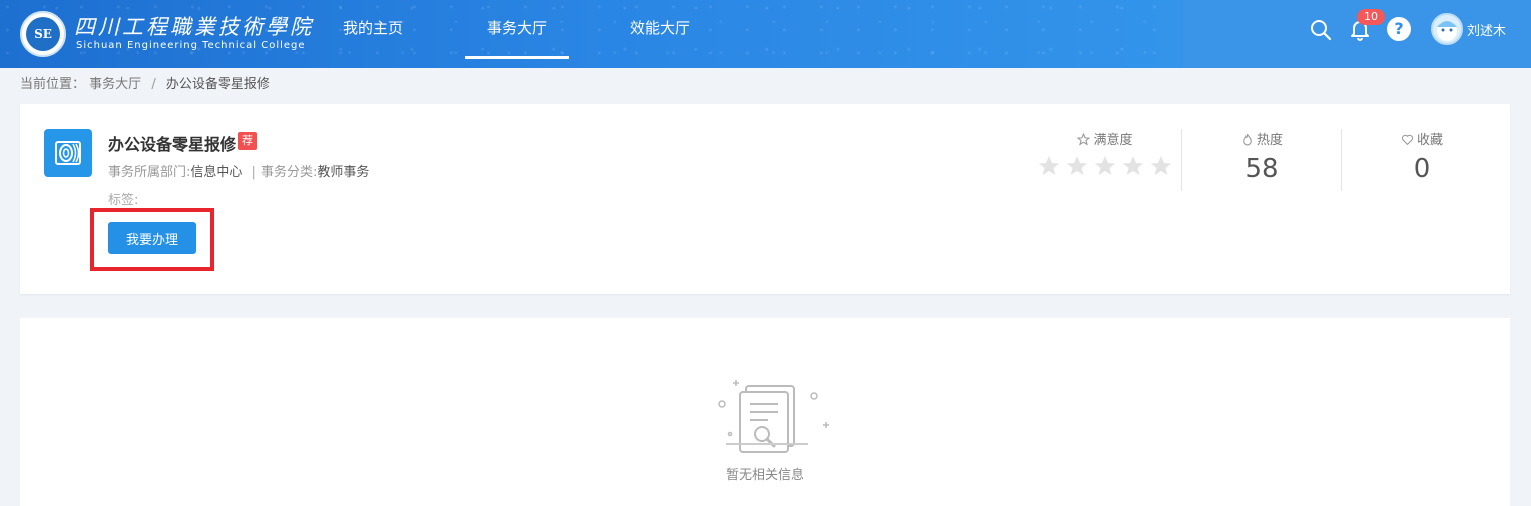 The width and height of the screenshot is (1531, 506). I want to click on tags-label: 标签:, so click(123, 200).